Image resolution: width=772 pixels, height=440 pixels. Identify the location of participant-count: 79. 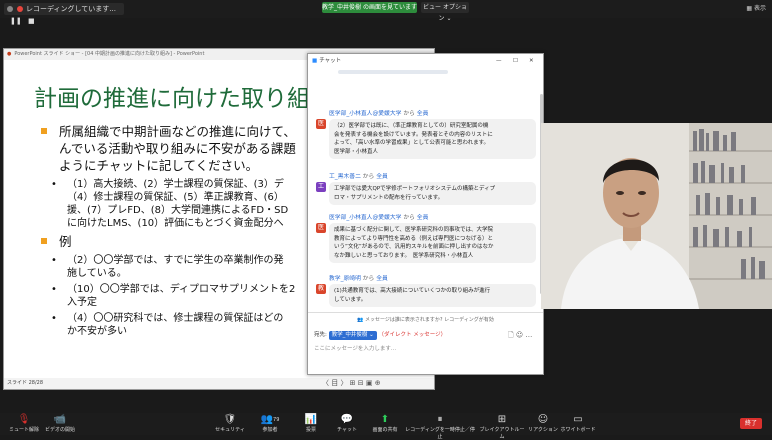
(276, 420).